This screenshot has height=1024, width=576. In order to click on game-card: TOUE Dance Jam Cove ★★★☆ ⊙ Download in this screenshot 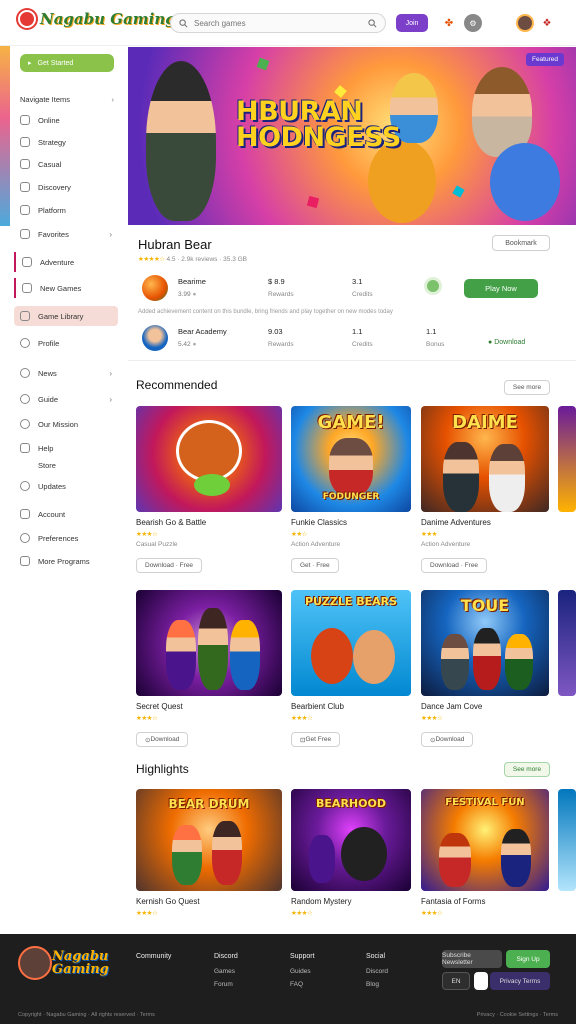, I will do `click(485, 668)`.